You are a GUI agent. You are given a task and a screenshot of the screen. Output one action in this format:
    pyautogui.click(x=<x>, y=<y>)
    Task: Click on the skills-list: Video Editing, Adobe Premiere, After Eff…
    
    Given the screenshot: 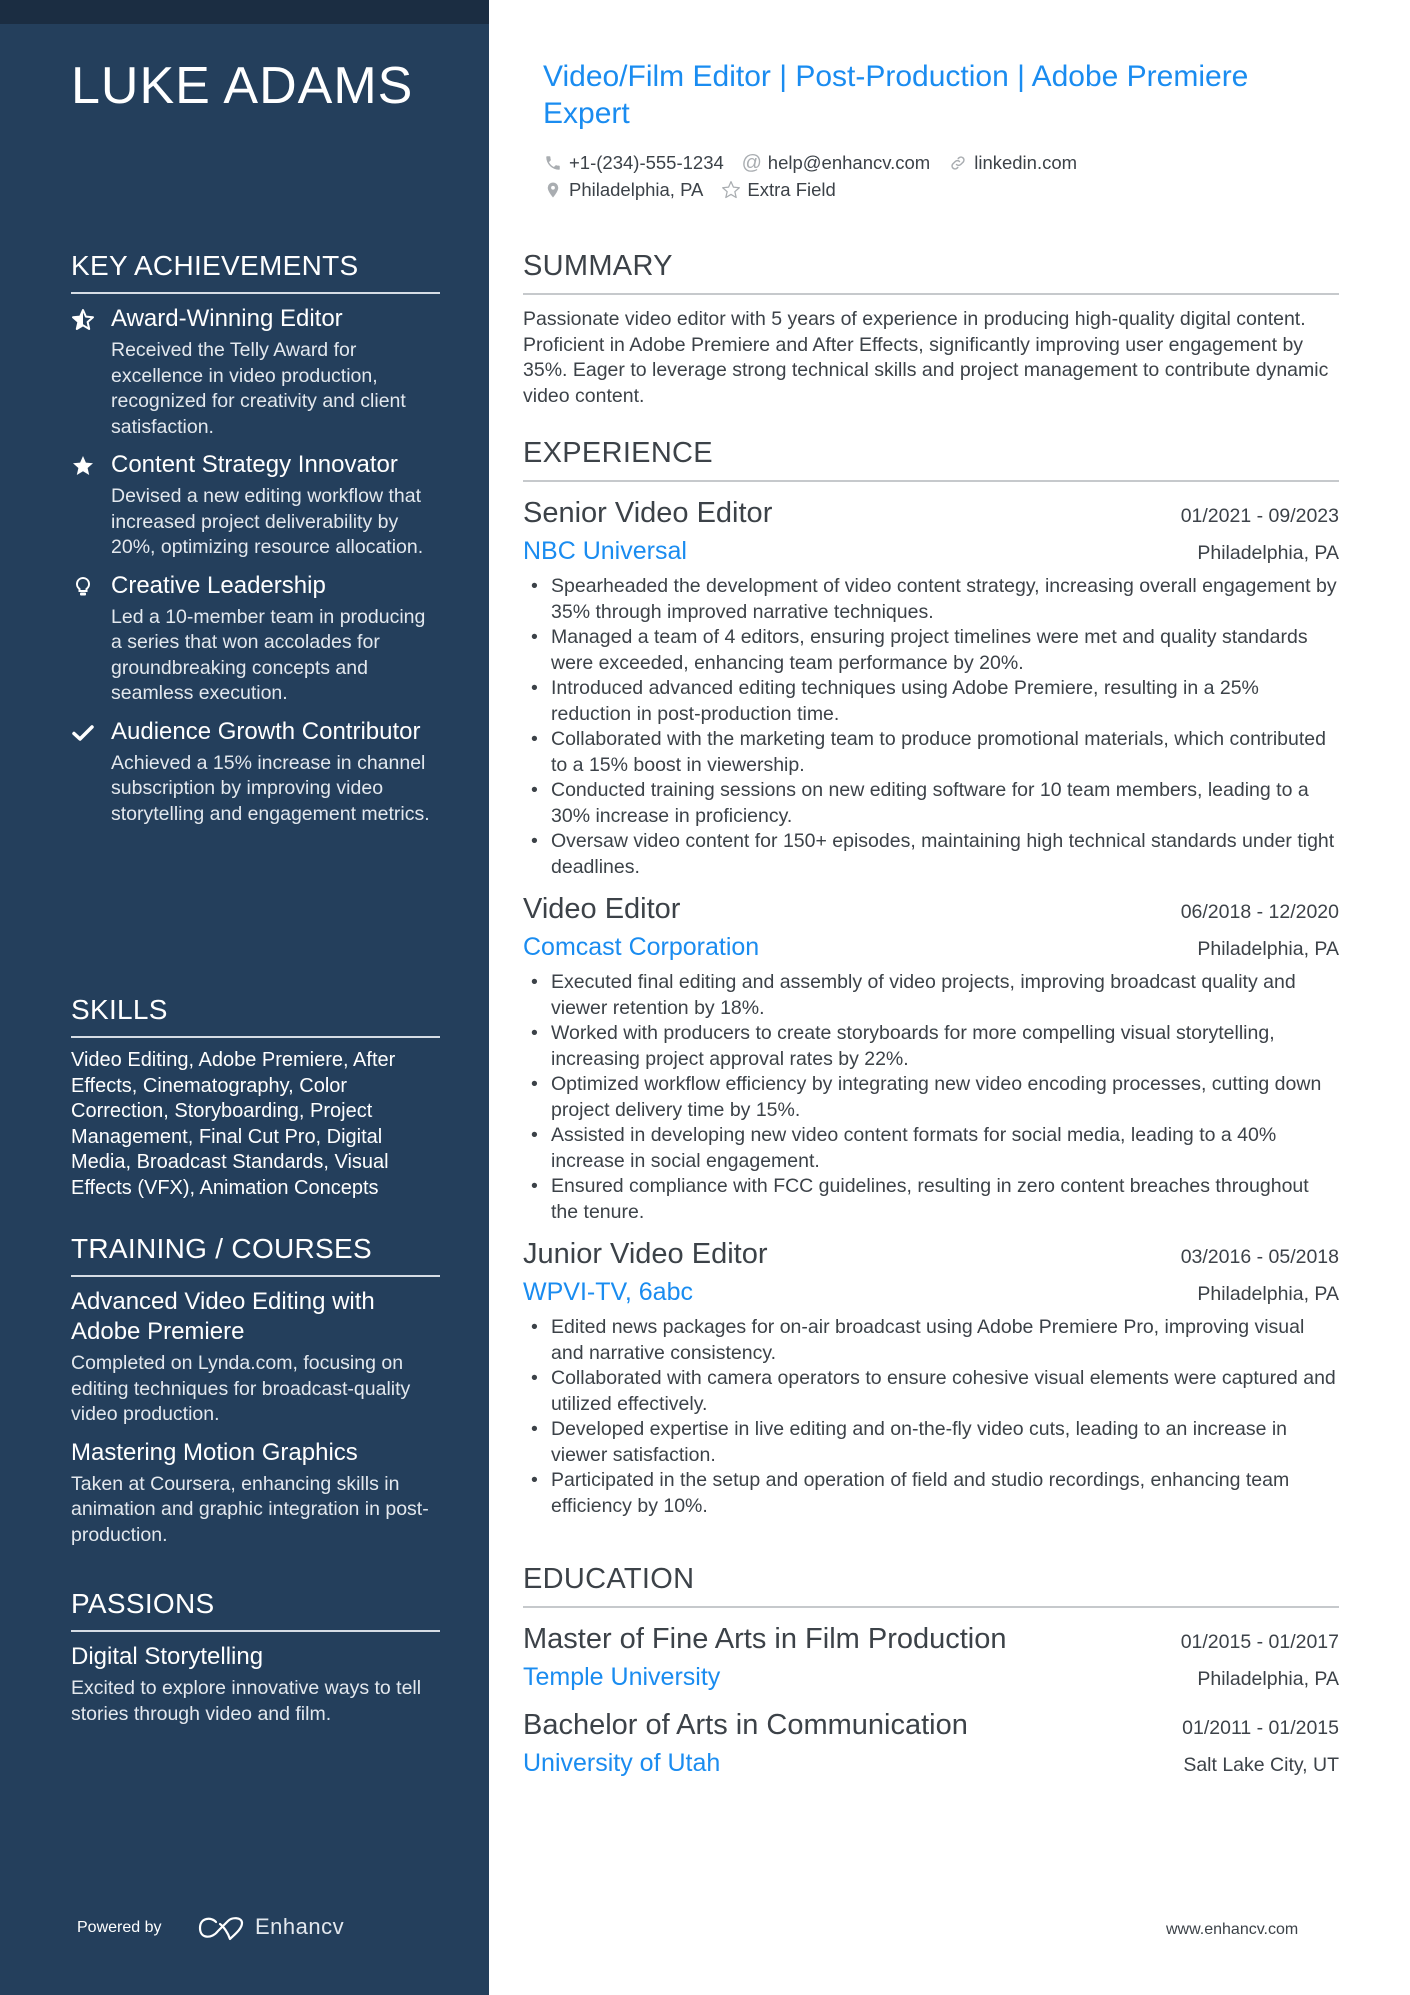 What is the action you would take?
    pyautogui.click(x=233, y=1124)
    